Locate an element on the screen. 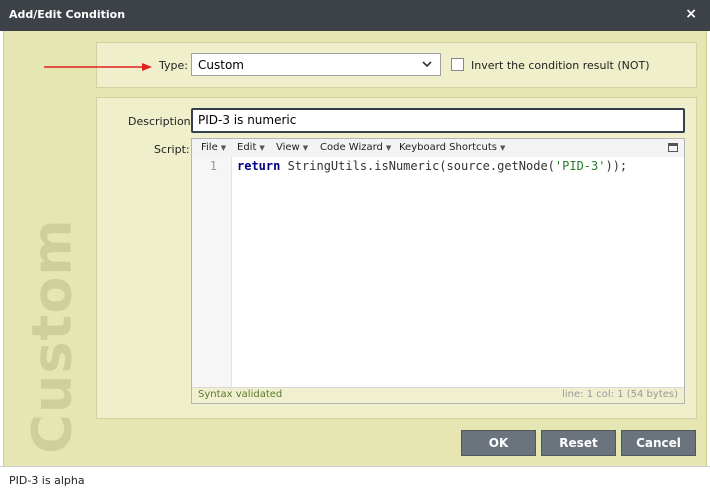 The height and width of the screenshot is (493, 710). code-string: 'PID-3' is located at coordinates (580, 166).